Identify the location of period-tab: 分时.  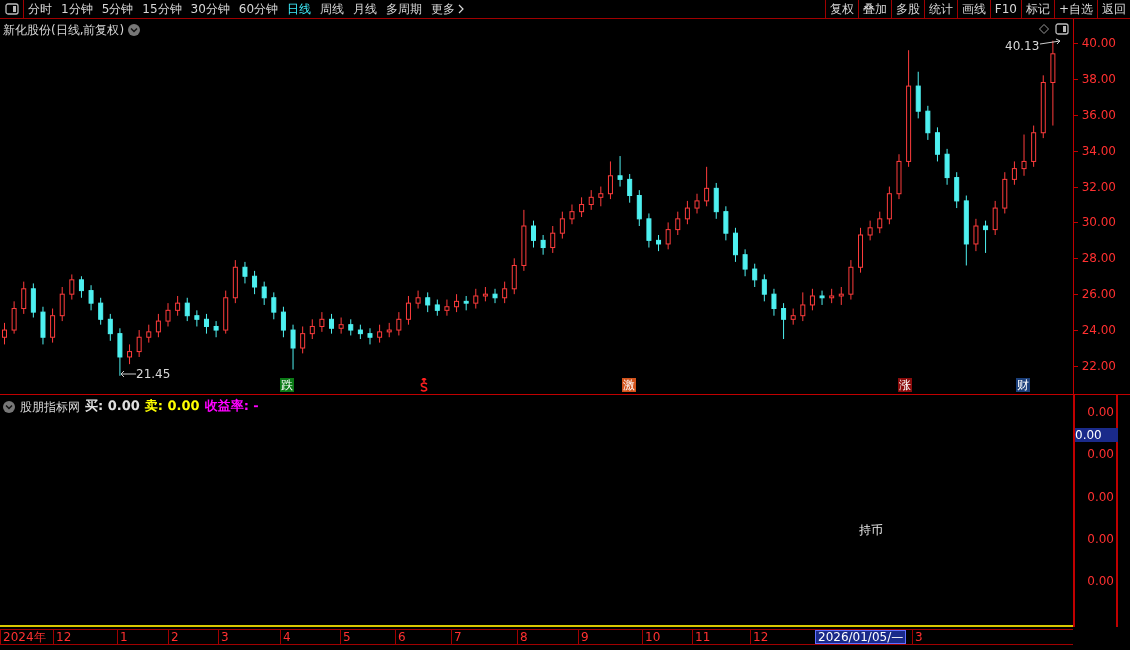
(40, 9).